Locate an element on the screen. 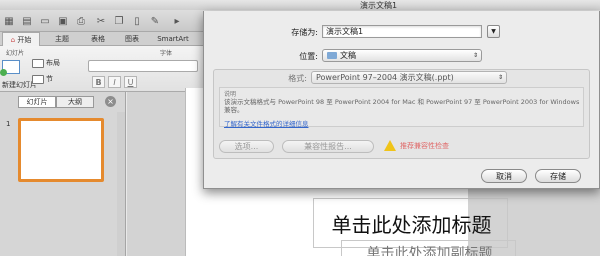 This screenshot has height=256, width=600. font-group-label: 字体 is located at coordinates (166, 53).